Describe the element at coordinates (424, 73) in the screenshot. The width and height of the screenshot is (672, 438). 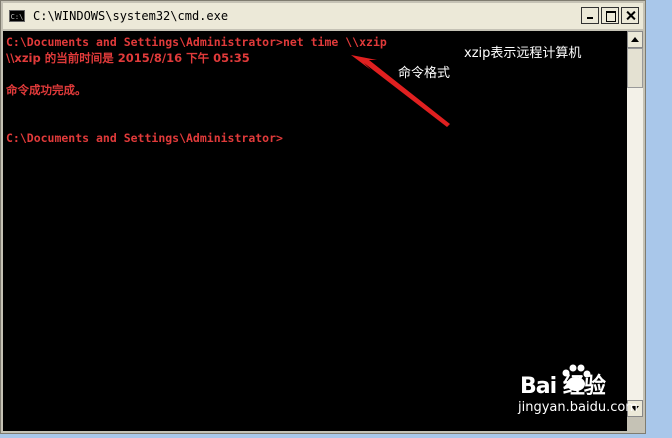
I see `annotation-command-format: 命令格式` at that location.